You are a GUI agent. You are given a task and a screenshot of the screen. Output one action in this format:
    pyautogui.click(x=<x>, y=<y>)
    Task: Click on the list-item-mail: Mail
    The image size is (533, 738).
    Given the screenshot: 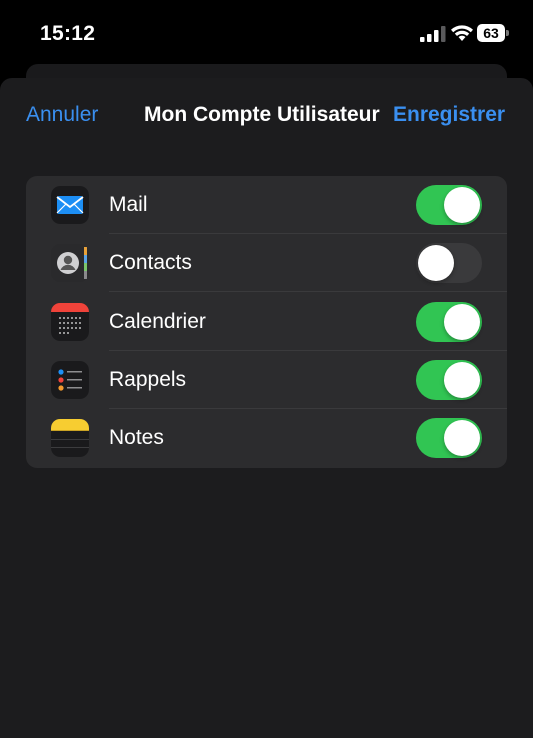 What is the action you would take?
    pyautogui.click(x=266, y=205)
    